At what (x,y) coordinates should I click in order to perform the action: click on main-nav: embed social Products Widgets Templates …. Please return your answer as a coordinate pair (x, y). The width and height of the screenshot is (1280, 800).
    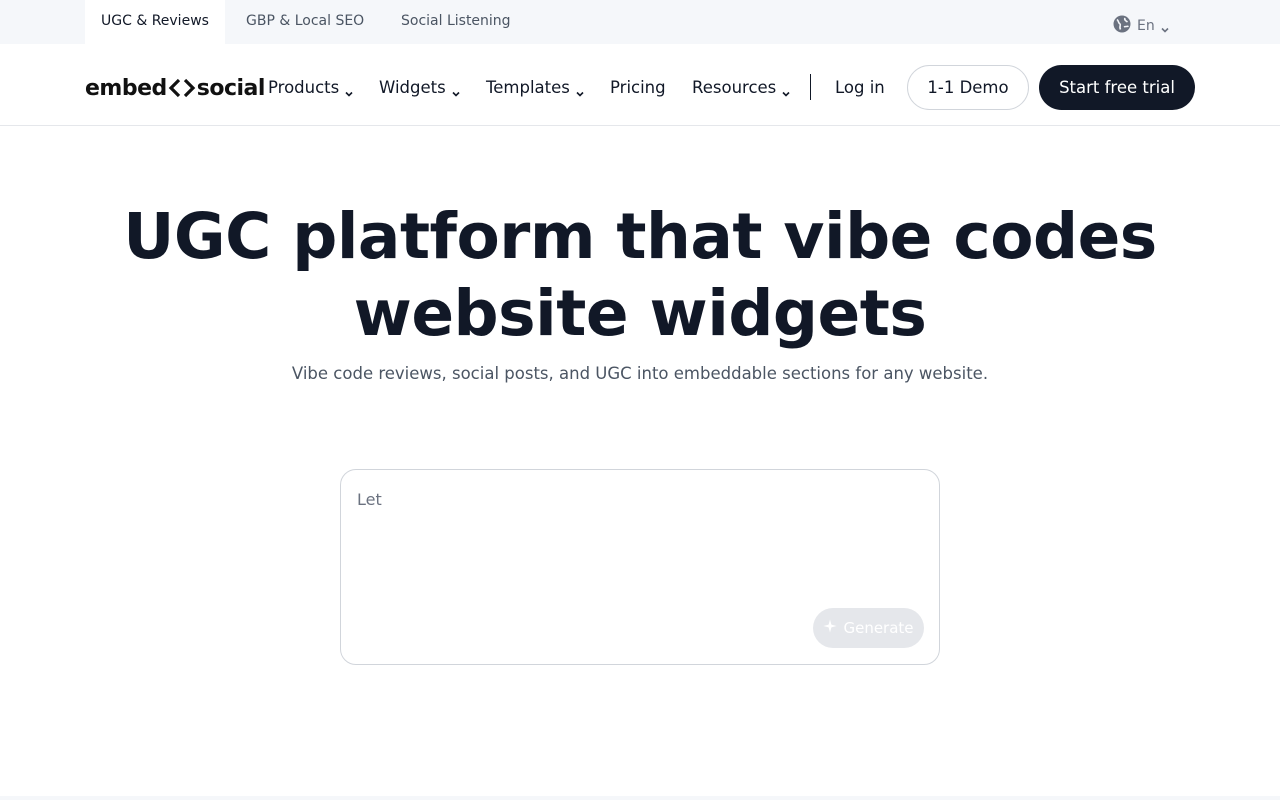
    Looking at the image, I should click on (640, 85).